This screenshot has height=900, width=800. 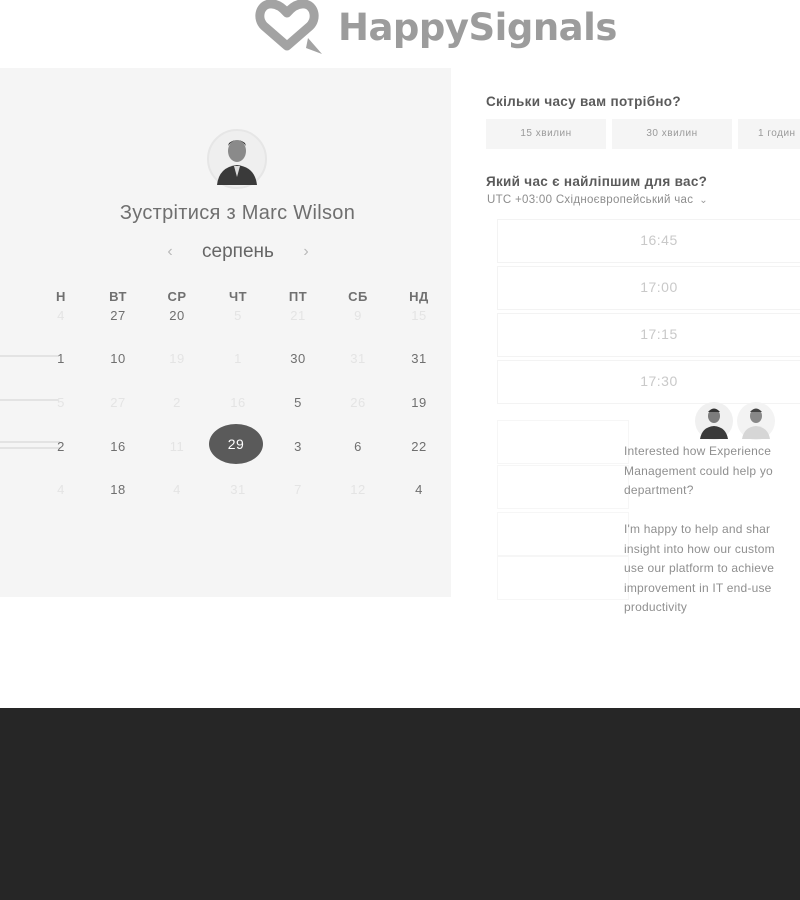 I want to click on calendar-day: 12, so click(x=358, y=489).